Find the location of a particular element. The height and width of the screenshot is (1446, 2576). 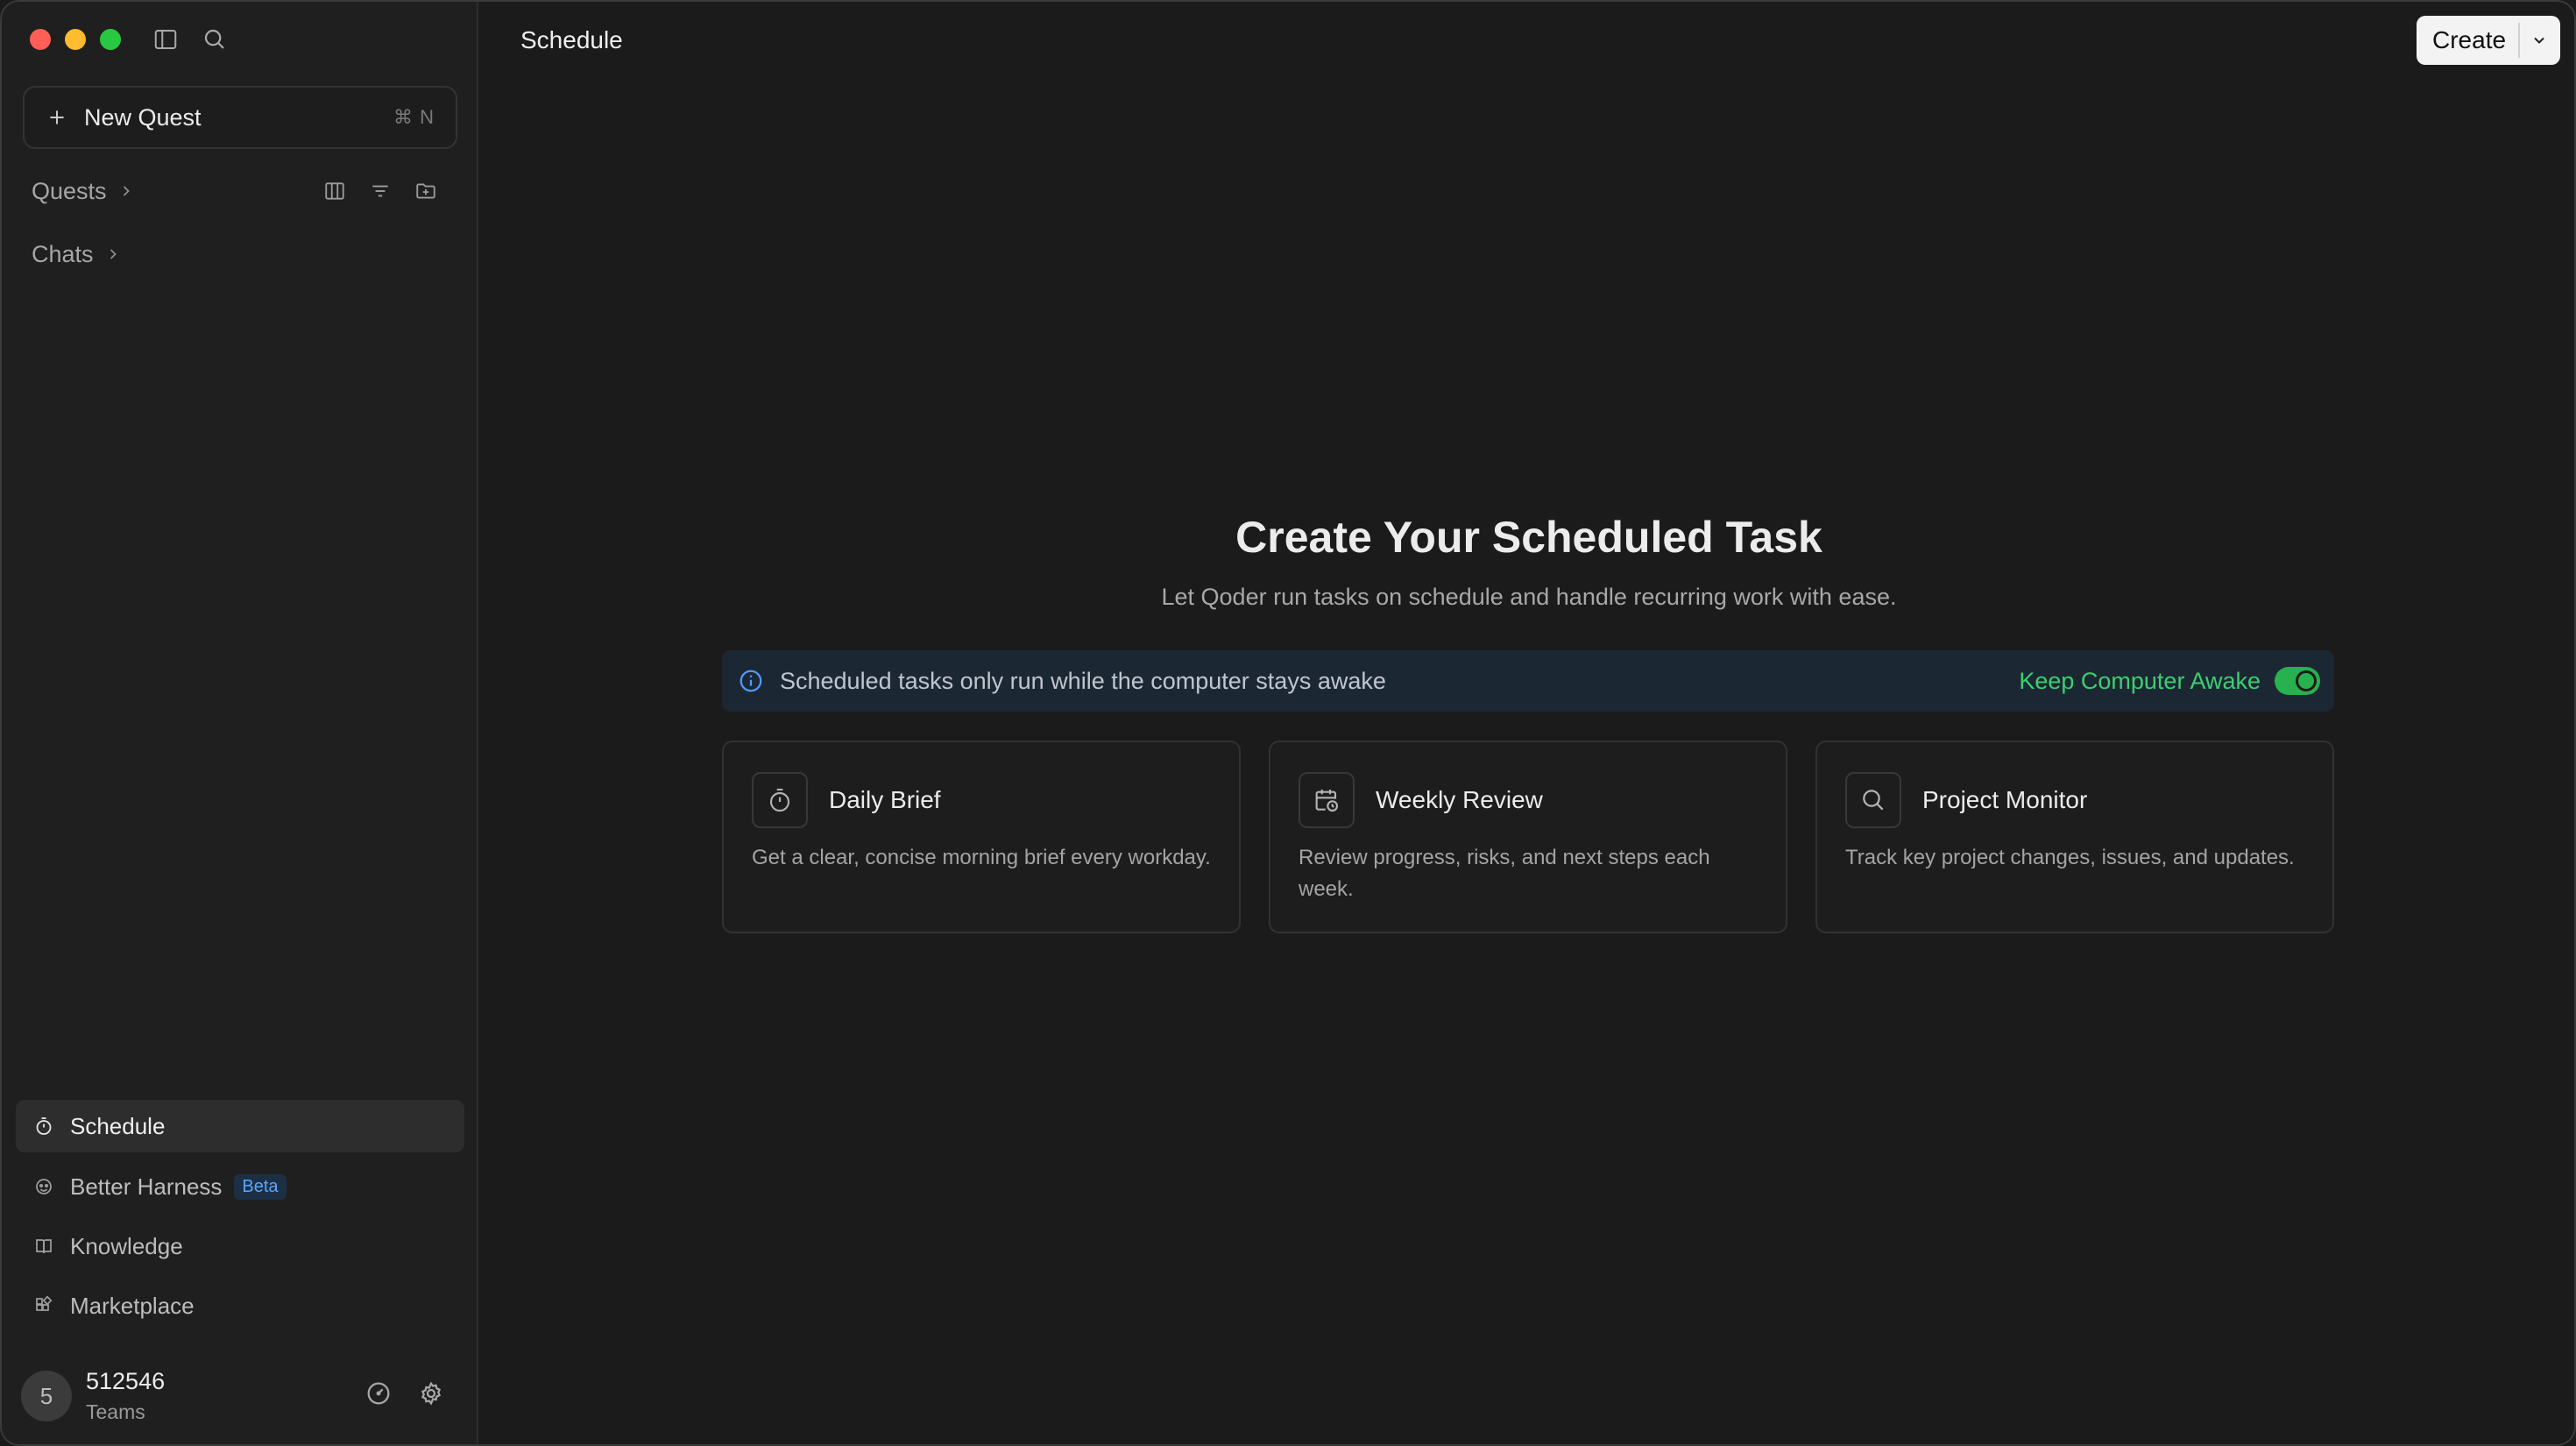

nav-label: Marketplace is located at coordinates (132, 1305).